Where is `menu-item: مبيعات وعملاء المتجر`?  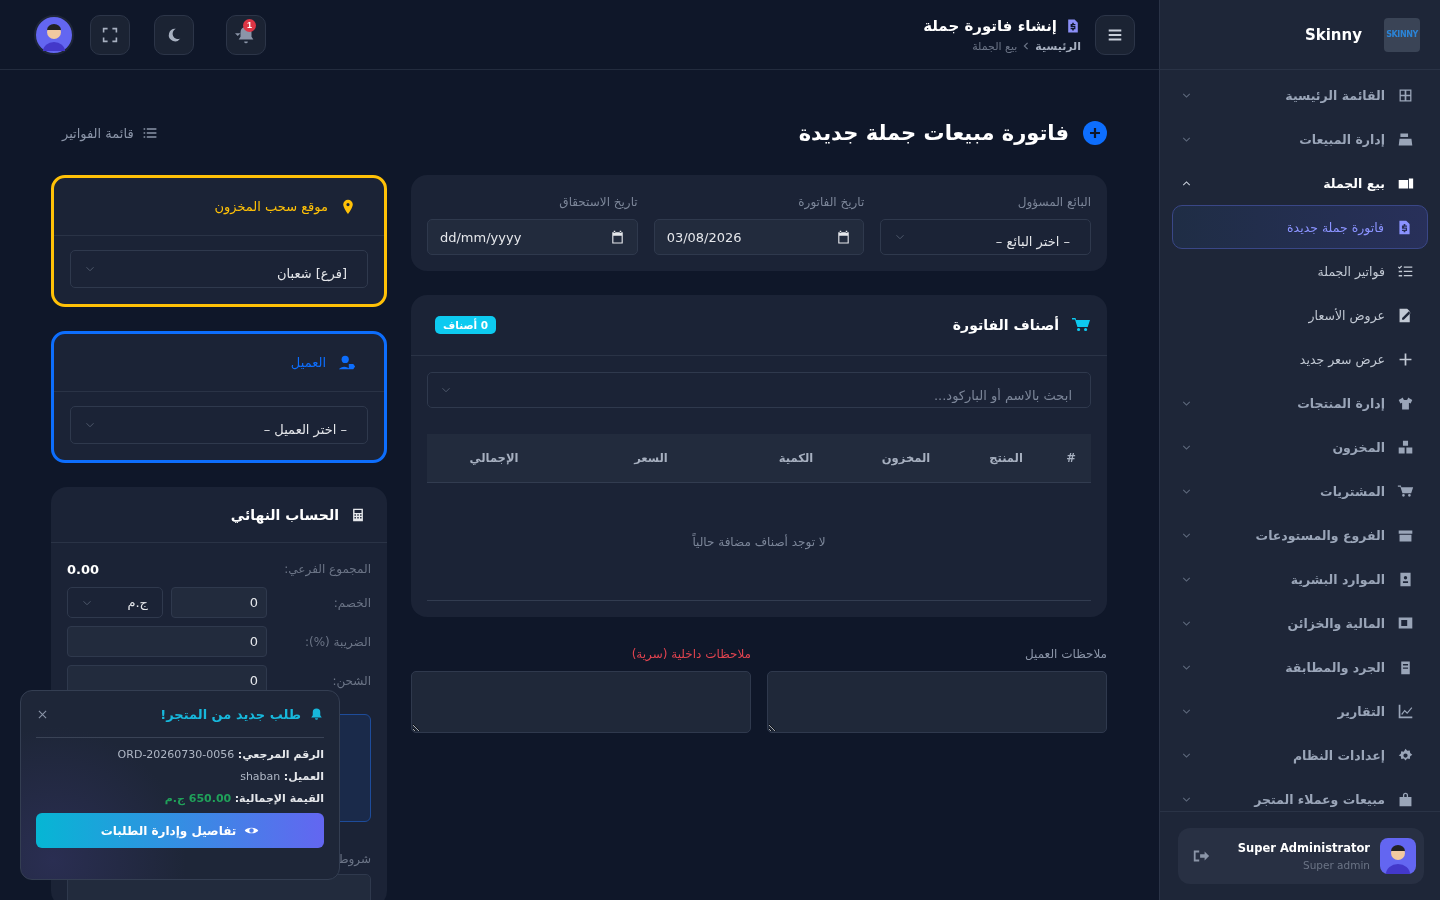 menu-item: مبيعات وعملاء المتجر is located at coordinates (1300, 794).